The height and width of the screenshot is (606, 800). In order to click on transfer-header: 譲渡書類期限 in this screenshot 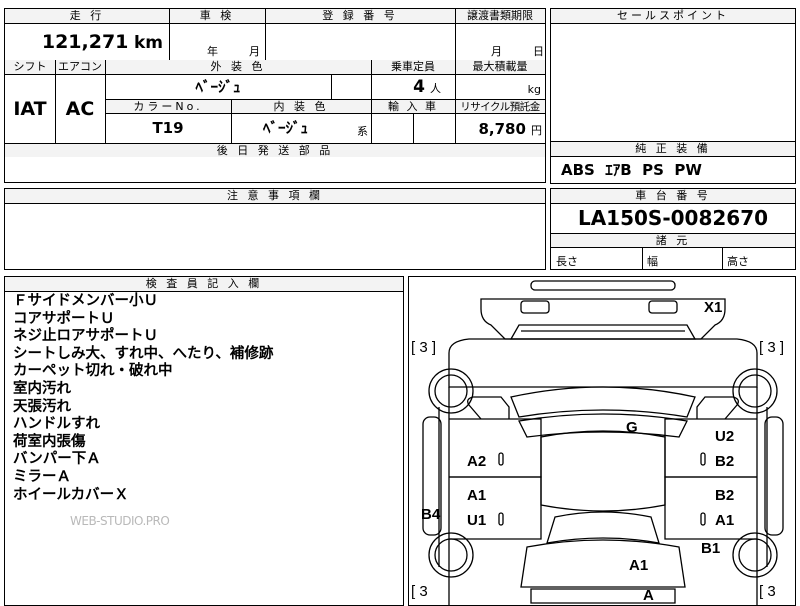, I will do `click(500, 16)`.